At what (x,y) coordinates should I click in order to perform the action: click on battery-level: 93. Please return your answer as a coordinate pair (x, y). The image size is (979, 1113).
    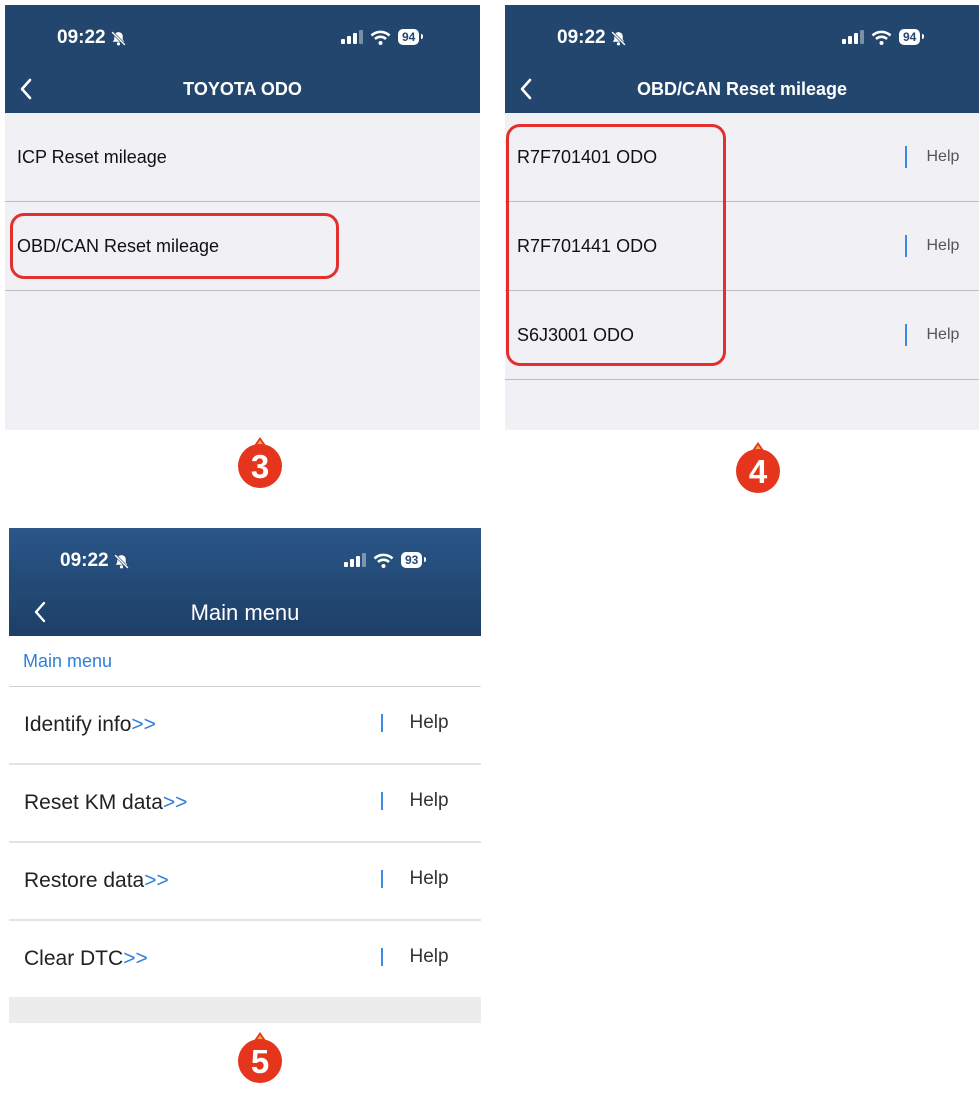
    Looking at the image, I should click on (414, 560).